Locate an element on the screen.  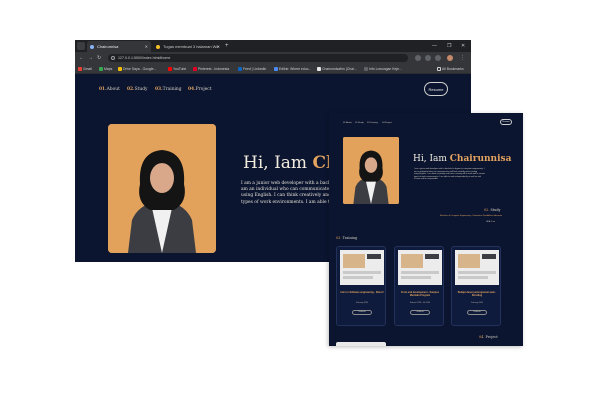
linkedin-icon is located at coordinates (240, 69).